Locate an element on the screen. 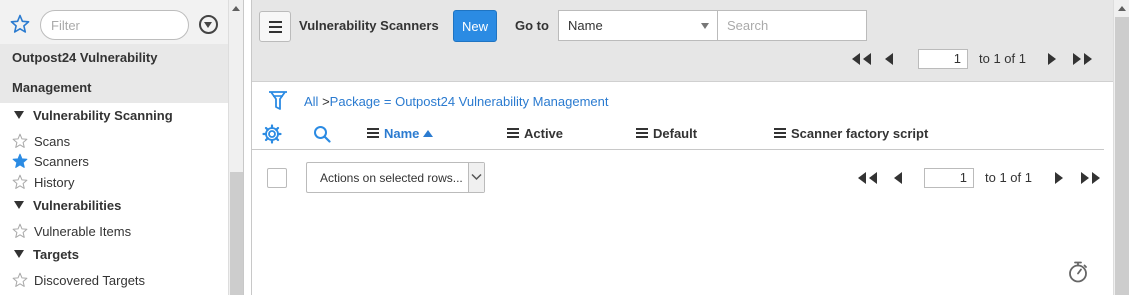  module-discovered-targets: Discovered Targets is located at coordinates (78, 281).